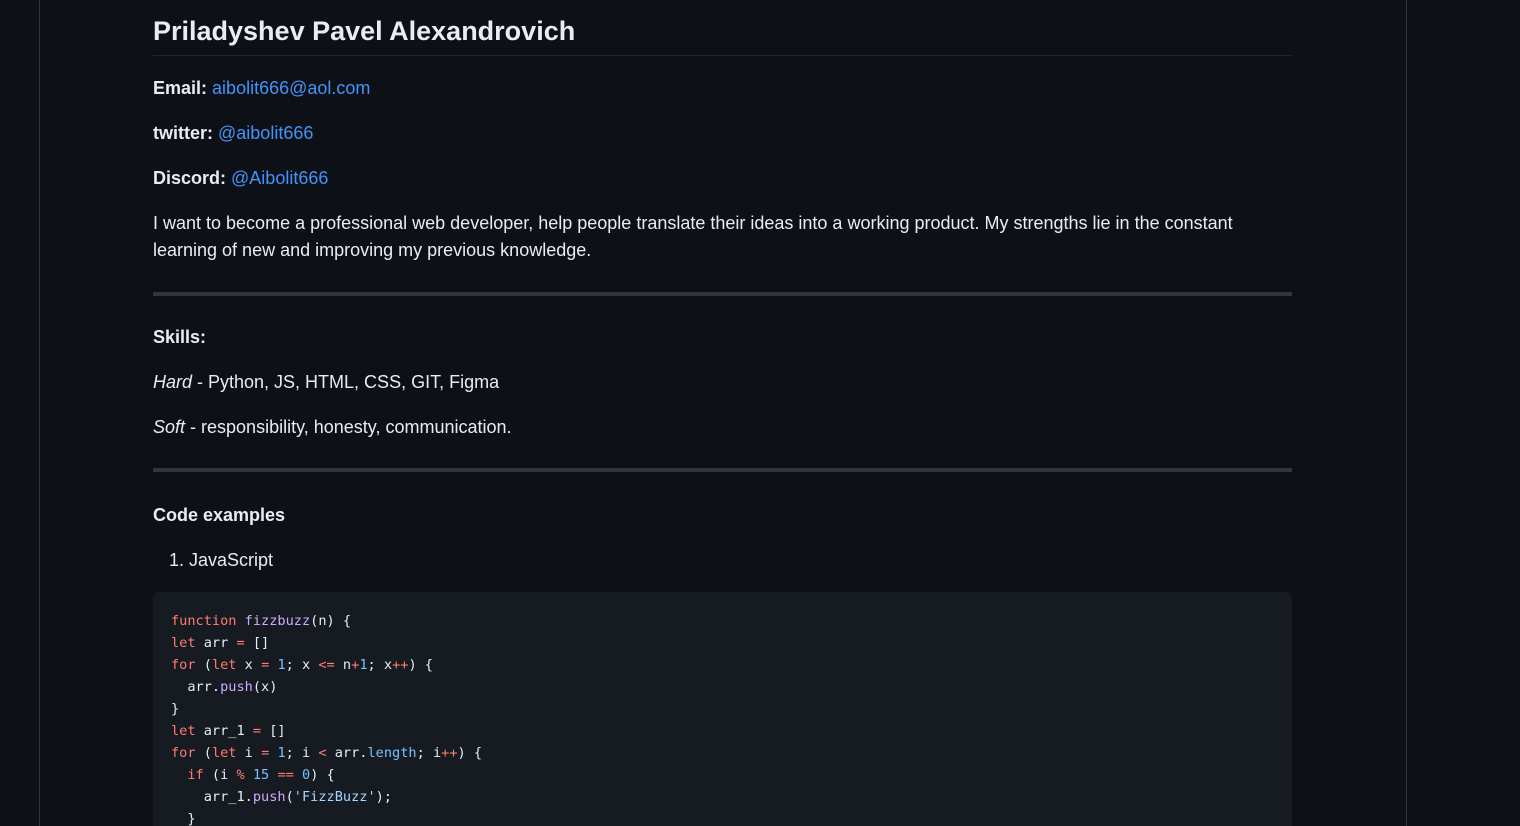  I want to click on email-label: Email:, so click(180, 88).